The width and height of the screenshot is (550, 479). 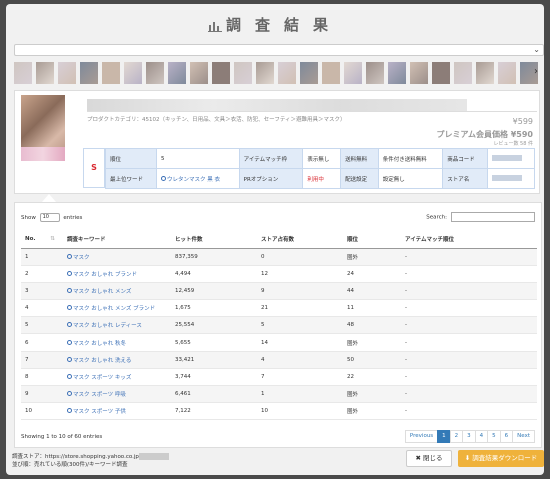 What do you see at coordinates (117, 274) in the screenshot?
I see `keyword-link: マスク おしゃれ ブランド` at bounding box center [117, 274].